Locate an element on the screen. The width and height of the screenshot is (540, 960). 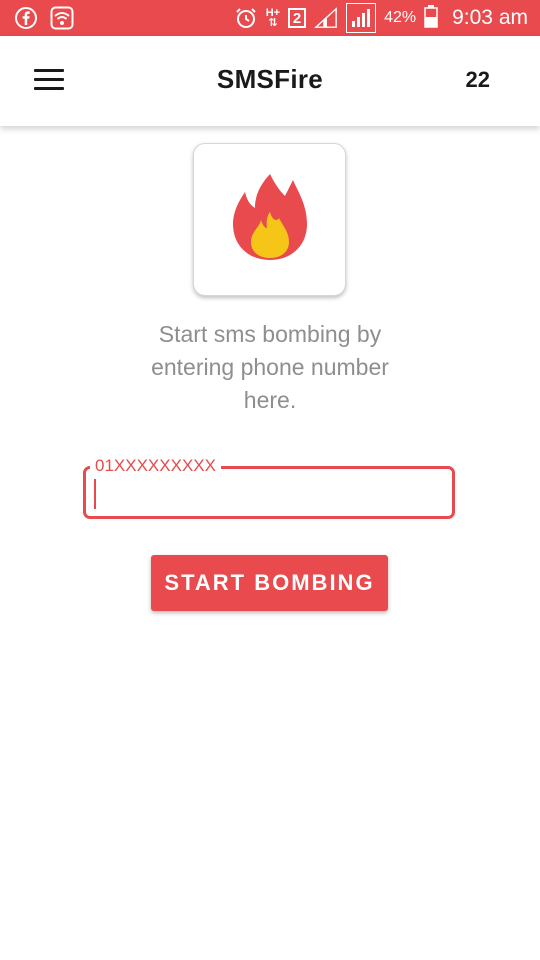
wifi-icon is located at coordinates (62, 18).